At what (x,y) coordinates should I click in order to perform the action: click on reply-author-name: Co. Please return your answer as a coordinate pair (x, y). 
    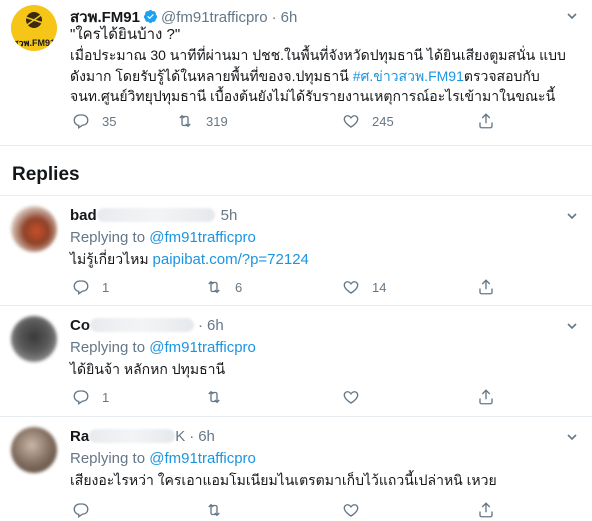
    Looking at the image, I should click on (80, 325).